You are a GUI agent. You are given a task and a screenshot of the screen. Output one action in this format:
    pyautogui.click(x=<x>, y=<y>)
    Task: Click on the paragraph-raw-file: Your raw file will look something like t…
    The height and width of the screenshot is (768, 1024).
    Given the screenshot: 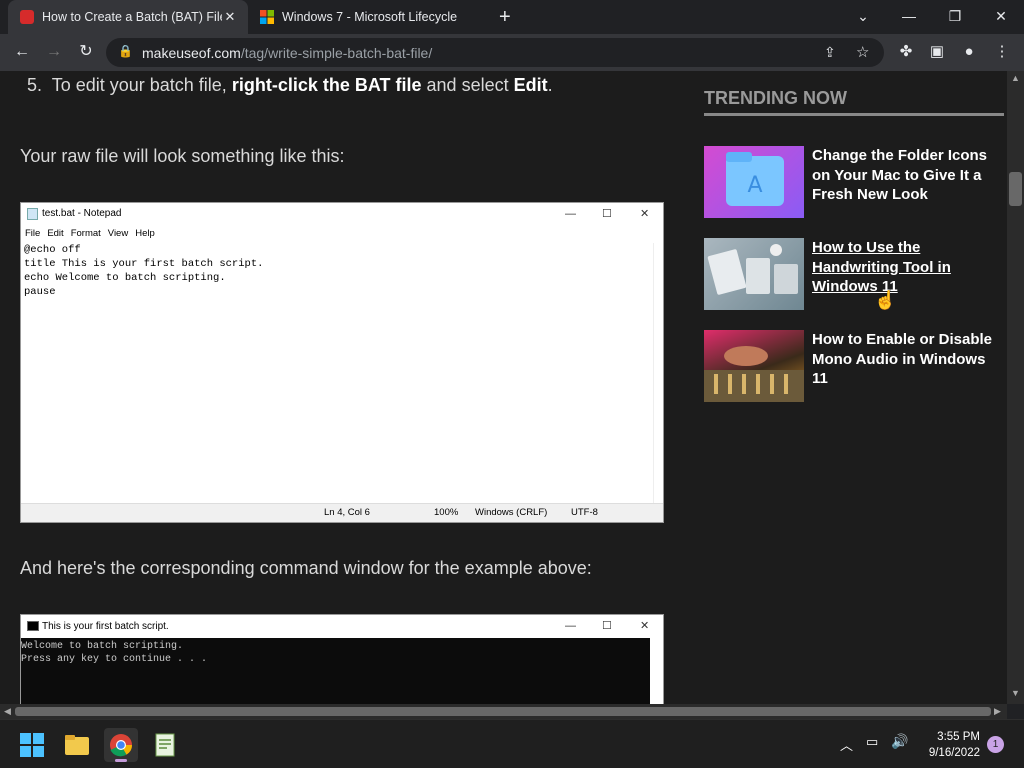 What is the action you would take?
    pyautogui.click(x=182, y=156)
    